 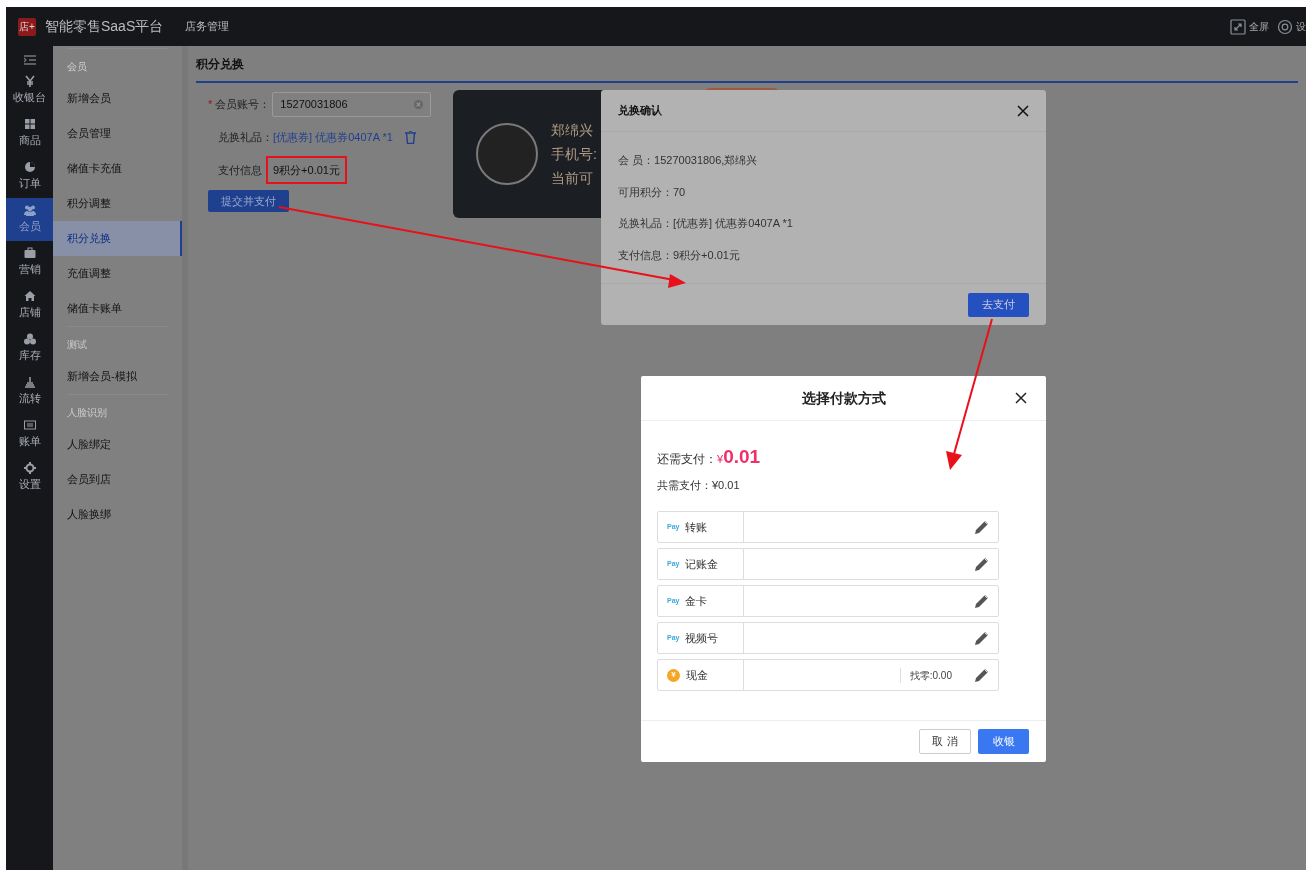 I want to click on settings-icon, so click(x=1285, y=26).